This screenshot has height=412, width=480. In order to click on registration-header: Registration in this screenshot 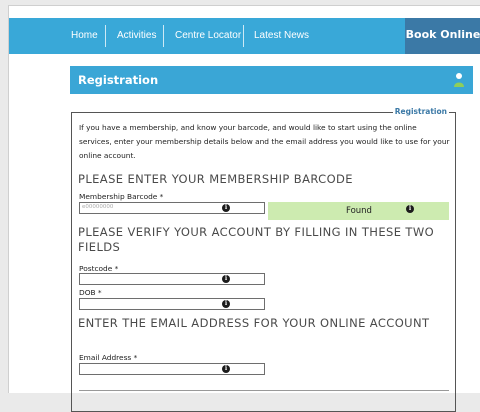, I will do `click(271, 80)`.